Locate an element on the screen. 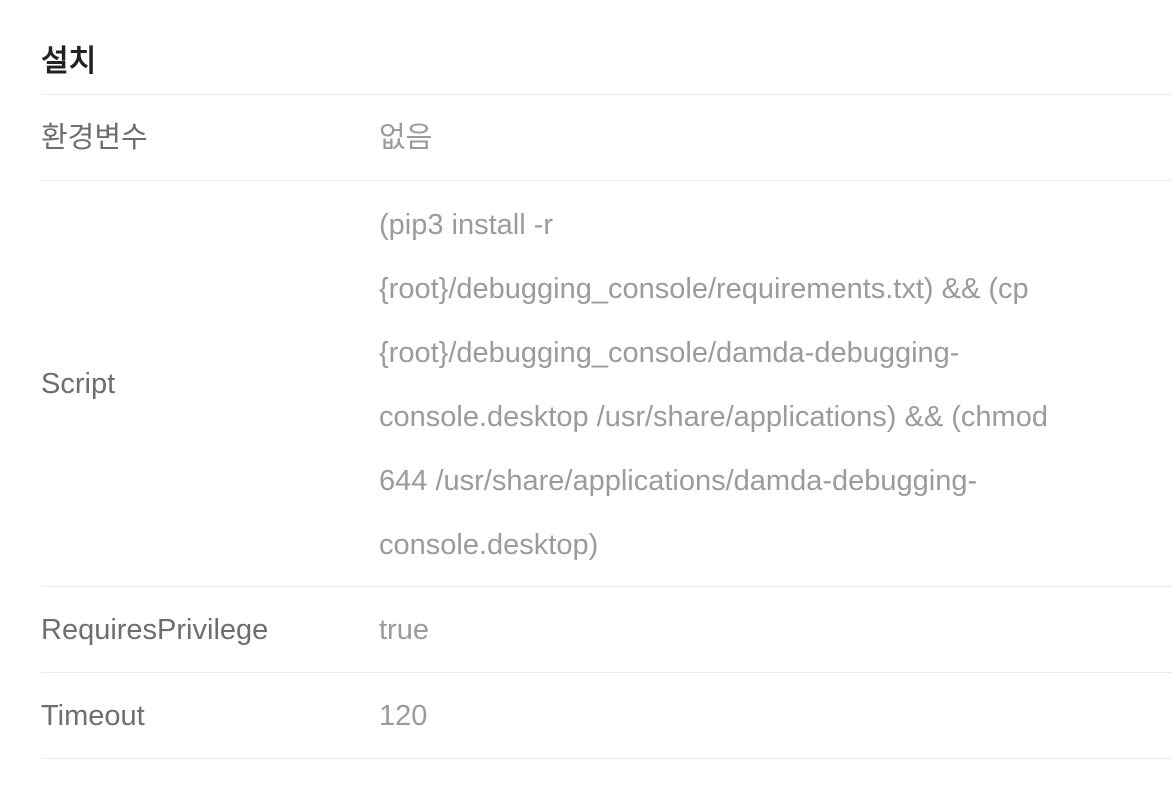  section-title: 설치 is located at coordinates (606, 47).